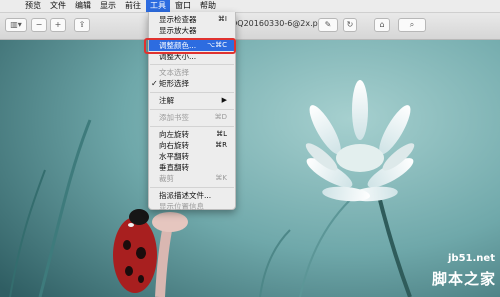  I want to click on rotate-icon: ↻, so click(350, 24).